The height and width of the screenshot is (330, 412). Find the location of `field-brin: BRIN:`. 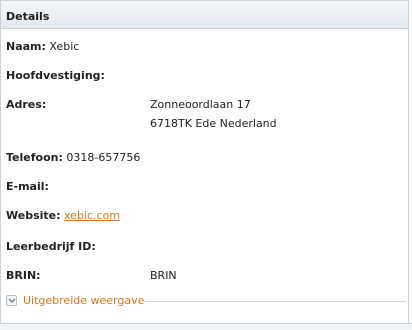

field-brin: BRIN: is located at coordinates (23, 275).